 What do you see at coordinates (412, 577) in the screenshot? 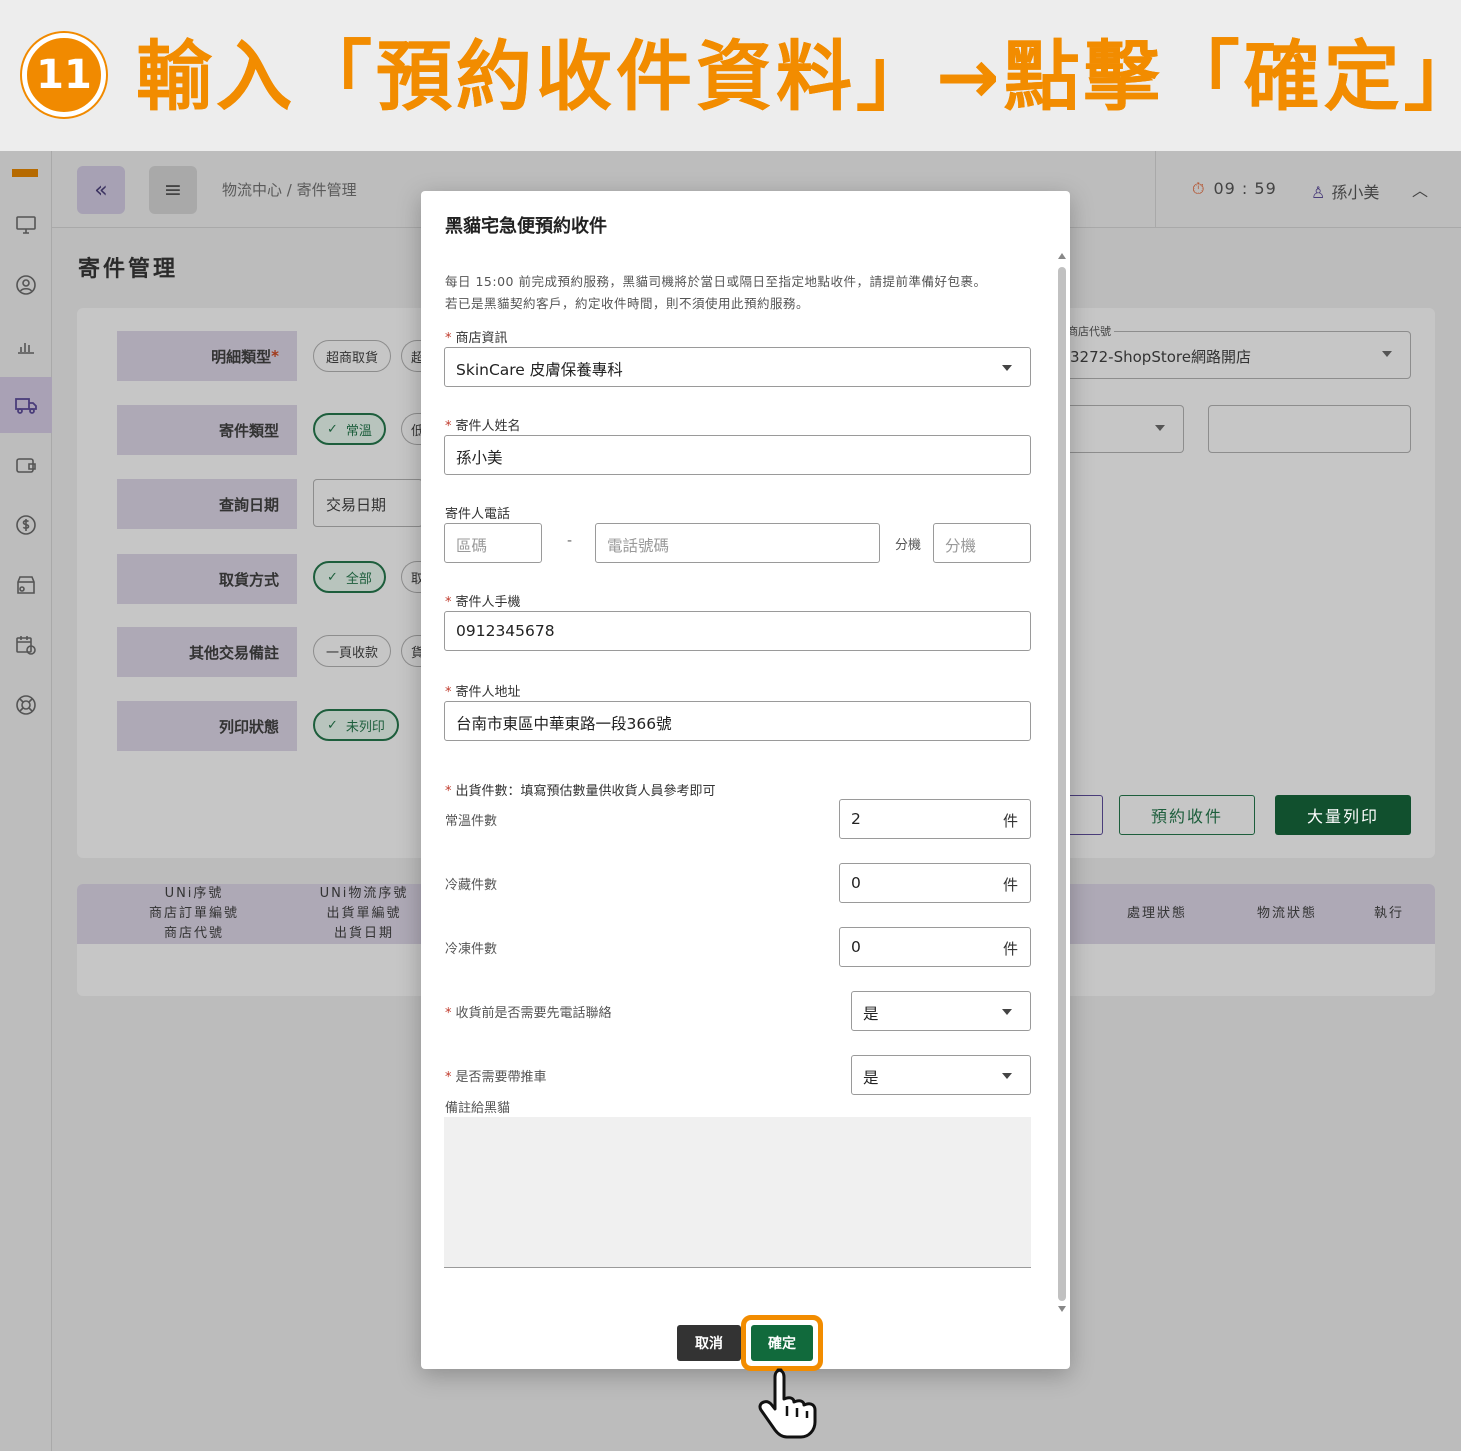
I see `chip-partial: 取` at bounding box center [412, 577].